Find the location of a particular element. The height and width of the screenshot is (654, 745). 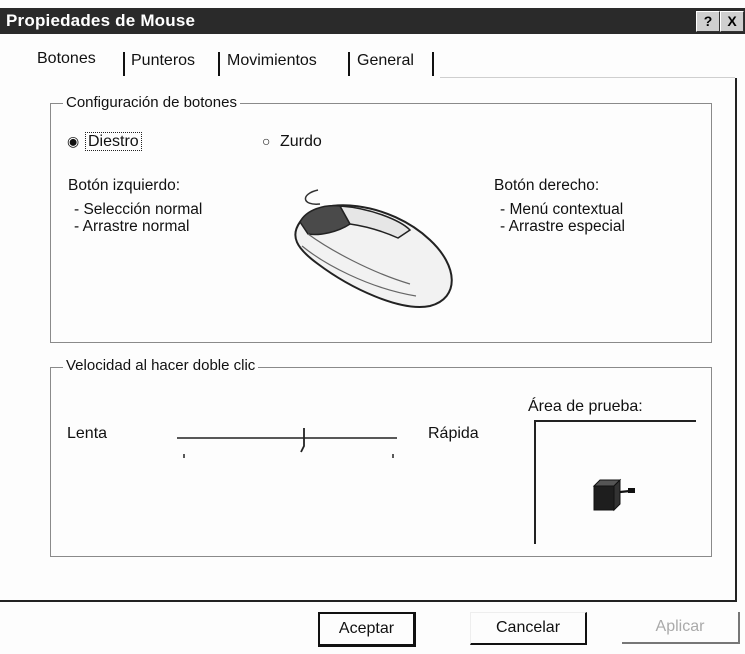

left-button-item: - Arrastre normal is located at coordinates (132, 226).